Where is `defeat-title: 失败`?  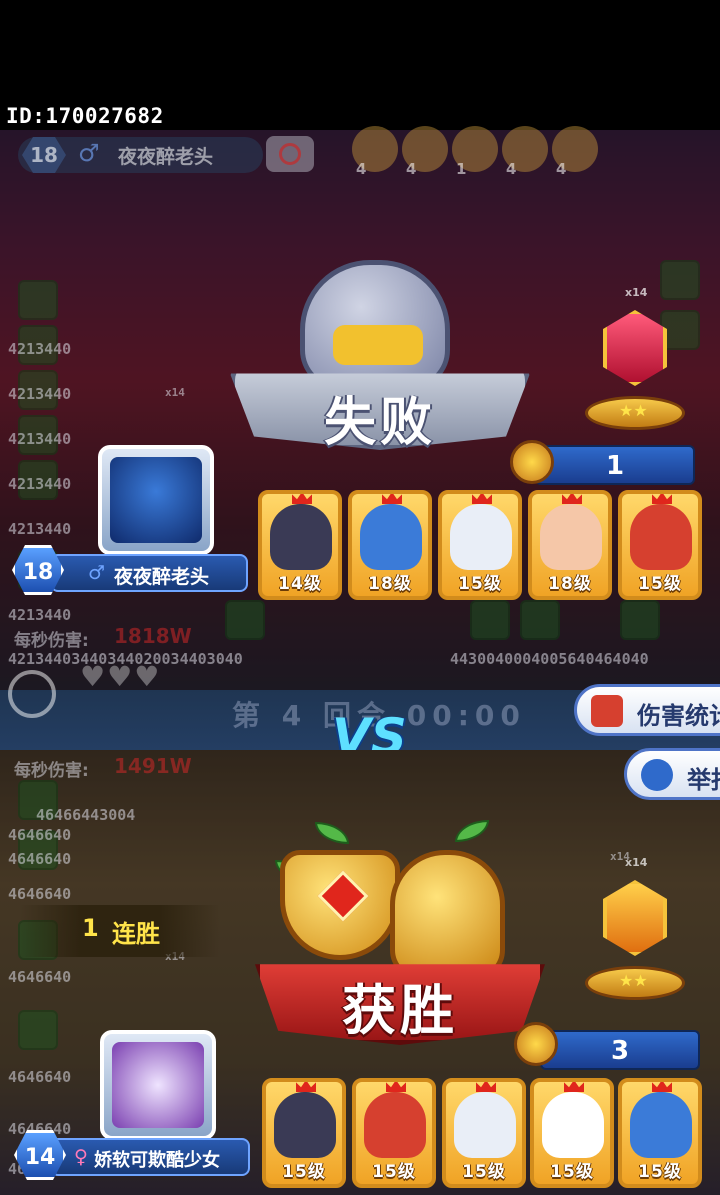 defeat-title: 失败 is located at coordinates (379, 423).